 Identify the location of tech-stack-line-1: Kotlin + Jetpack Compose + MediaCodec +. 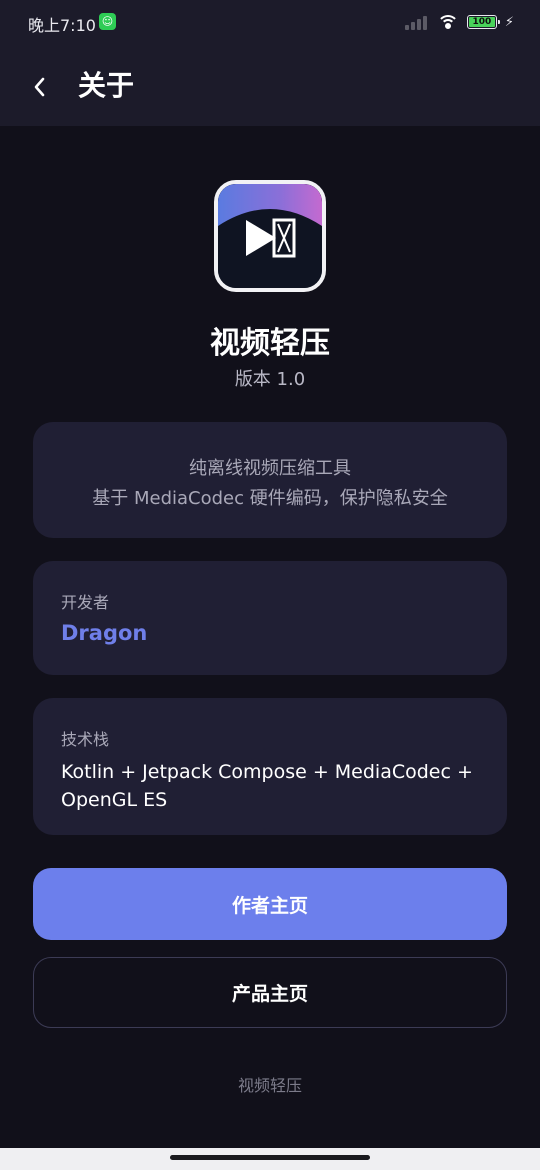
(267, 772).